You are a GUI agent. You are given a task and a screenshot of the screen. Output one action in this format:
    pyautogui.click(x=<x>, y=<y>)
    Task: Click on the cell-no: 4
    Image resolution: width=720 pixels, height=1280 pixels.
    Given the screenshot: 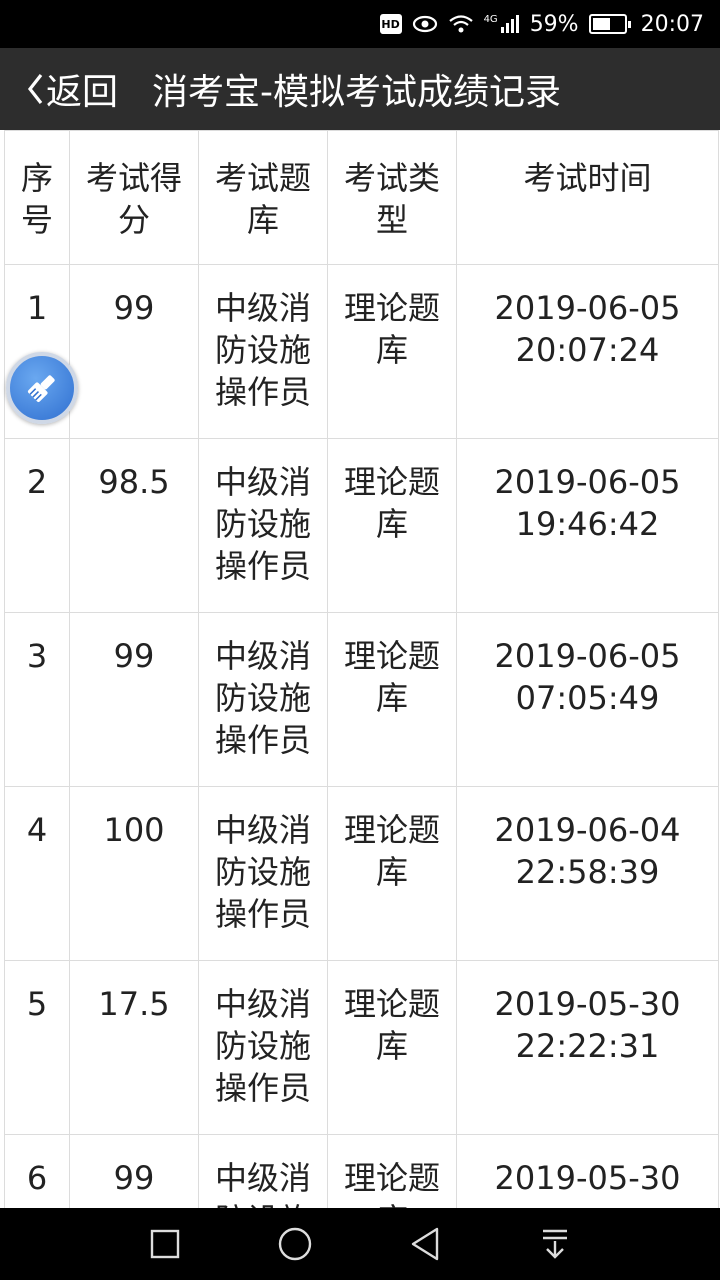 What is the action you would take?
    pyautogui.click(x=37, y=873)
    